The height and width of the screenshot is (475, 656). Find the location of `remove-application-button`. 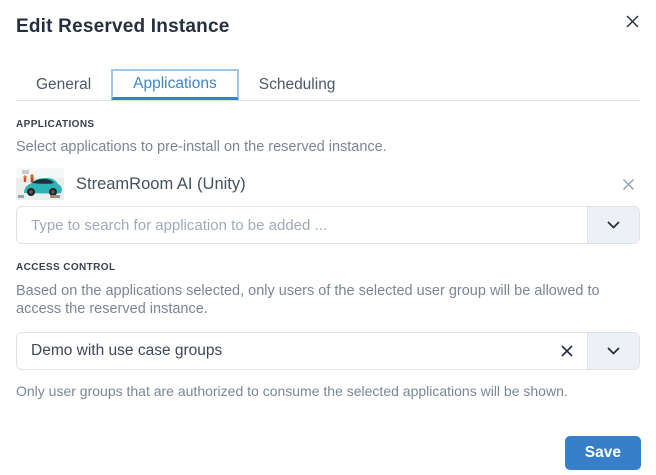

remove-application-button is located at coordinates (628, 184).